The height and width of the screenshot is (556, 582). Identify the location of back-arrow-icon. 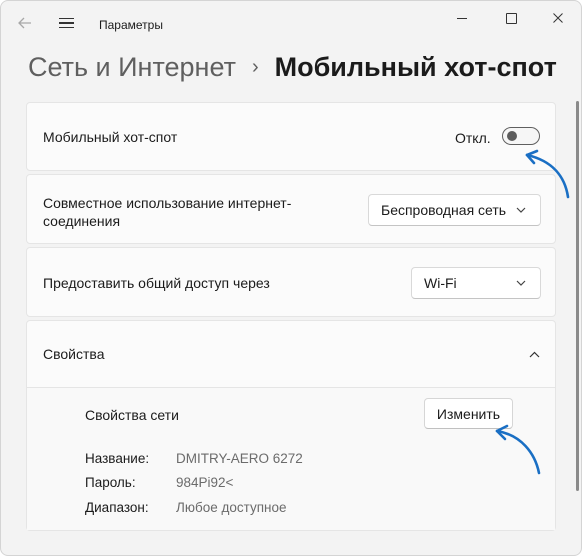
(25, 23).